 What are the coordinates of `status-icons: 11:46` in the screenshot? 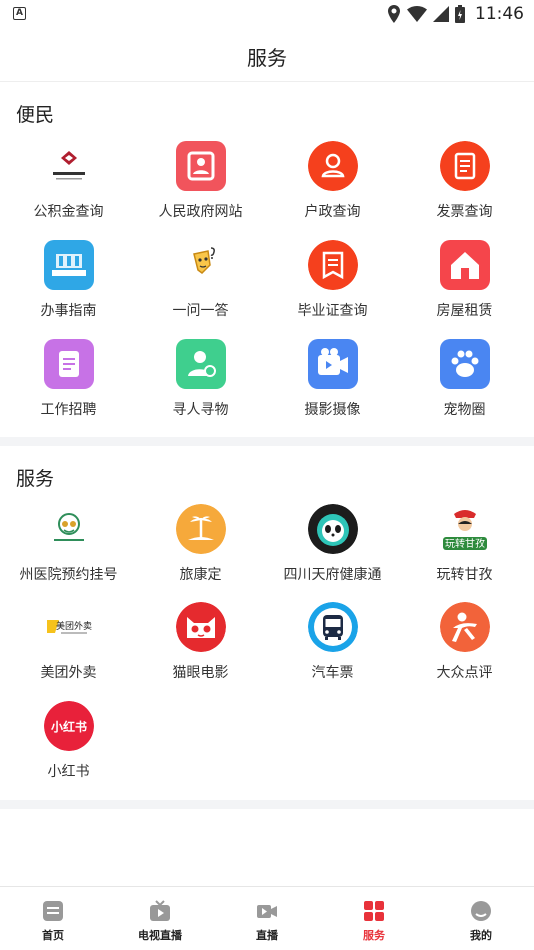 It's located at (455, 14).